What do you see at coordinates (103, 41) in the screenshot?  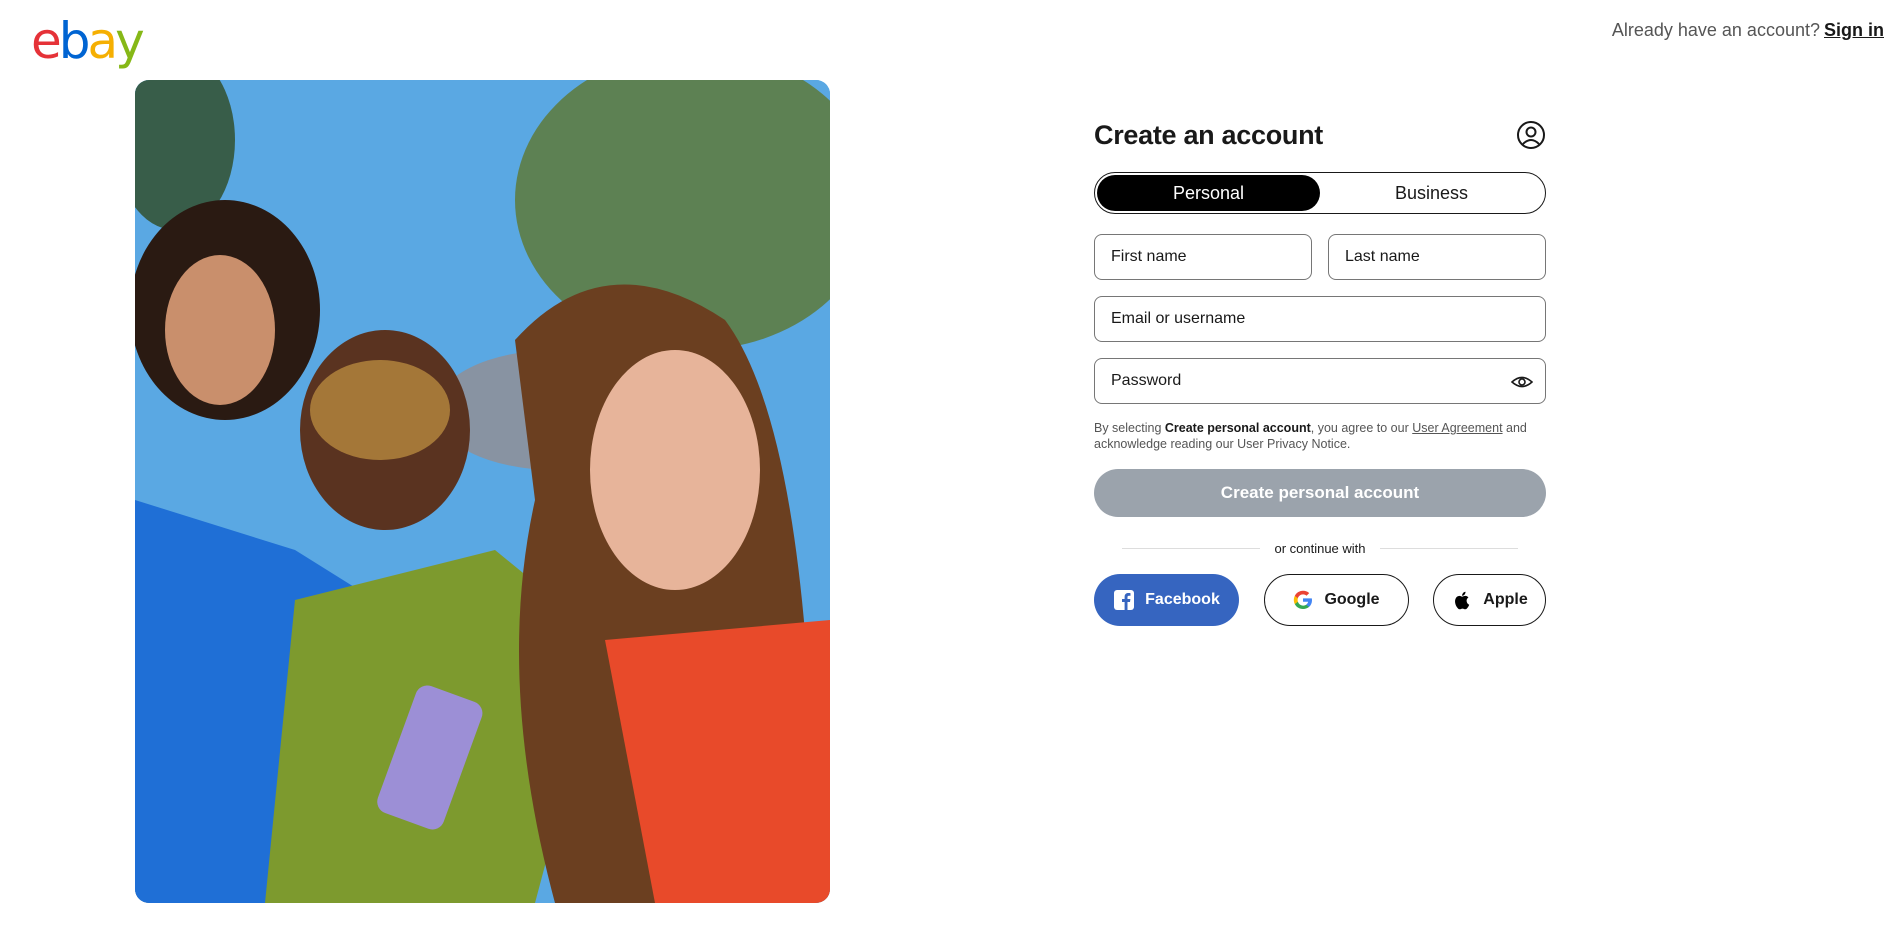 I see `logo-letter-a: a` at bounding box center [103, 41].